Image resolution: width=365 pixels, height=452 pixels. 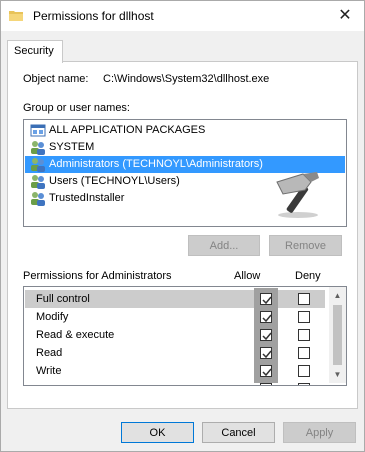 What do you see at coordinates (182, 16) in the screenshot?
I see `title-bar: Permissions for dllhost ✕` at bounding box center [182, 16].